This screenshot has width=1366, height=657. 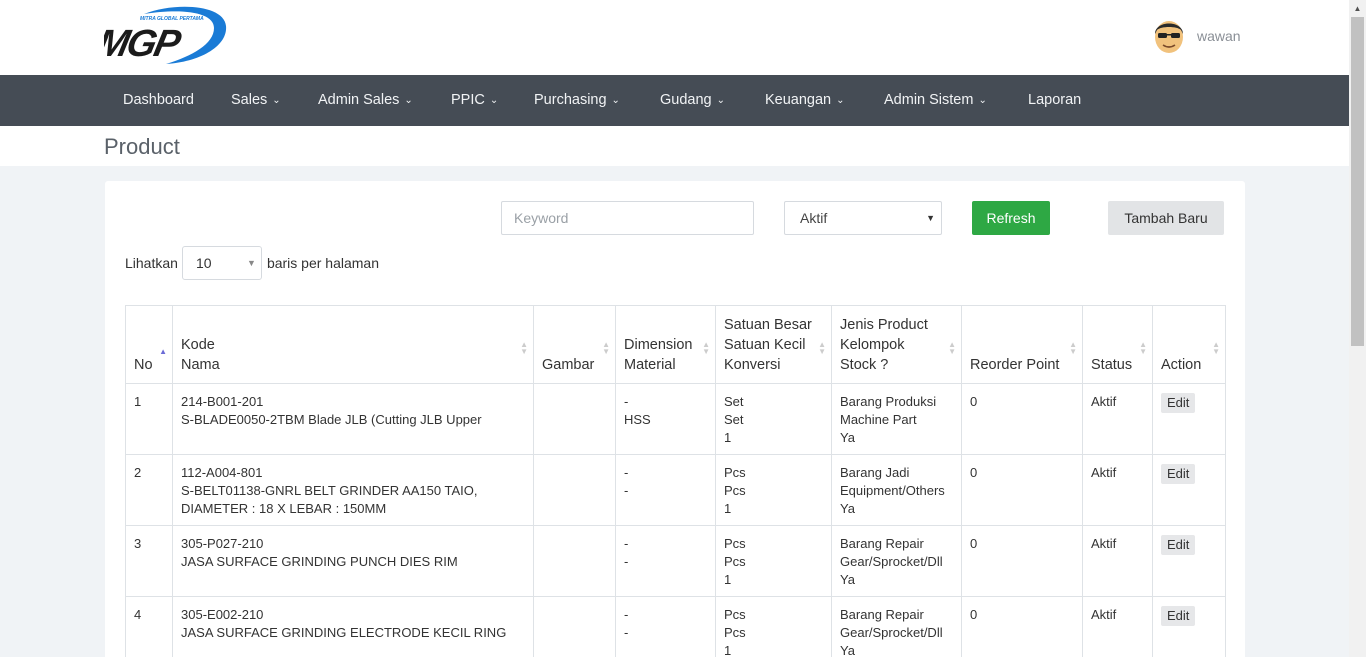 I want to click on nav-sales: Sales ⌄, so click(x=256, y=100).